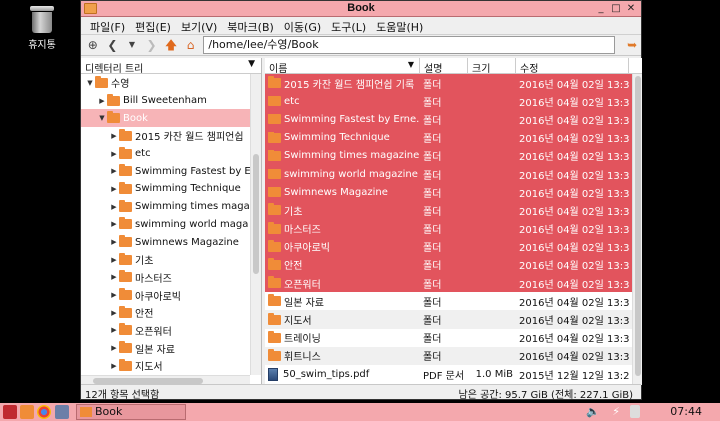 This screenshot has height=421, width=720. Describe the element at coordinates (574, 158) in the screenshot. I see `file-modified: 2016년 04월 02일 13:36` at that location.